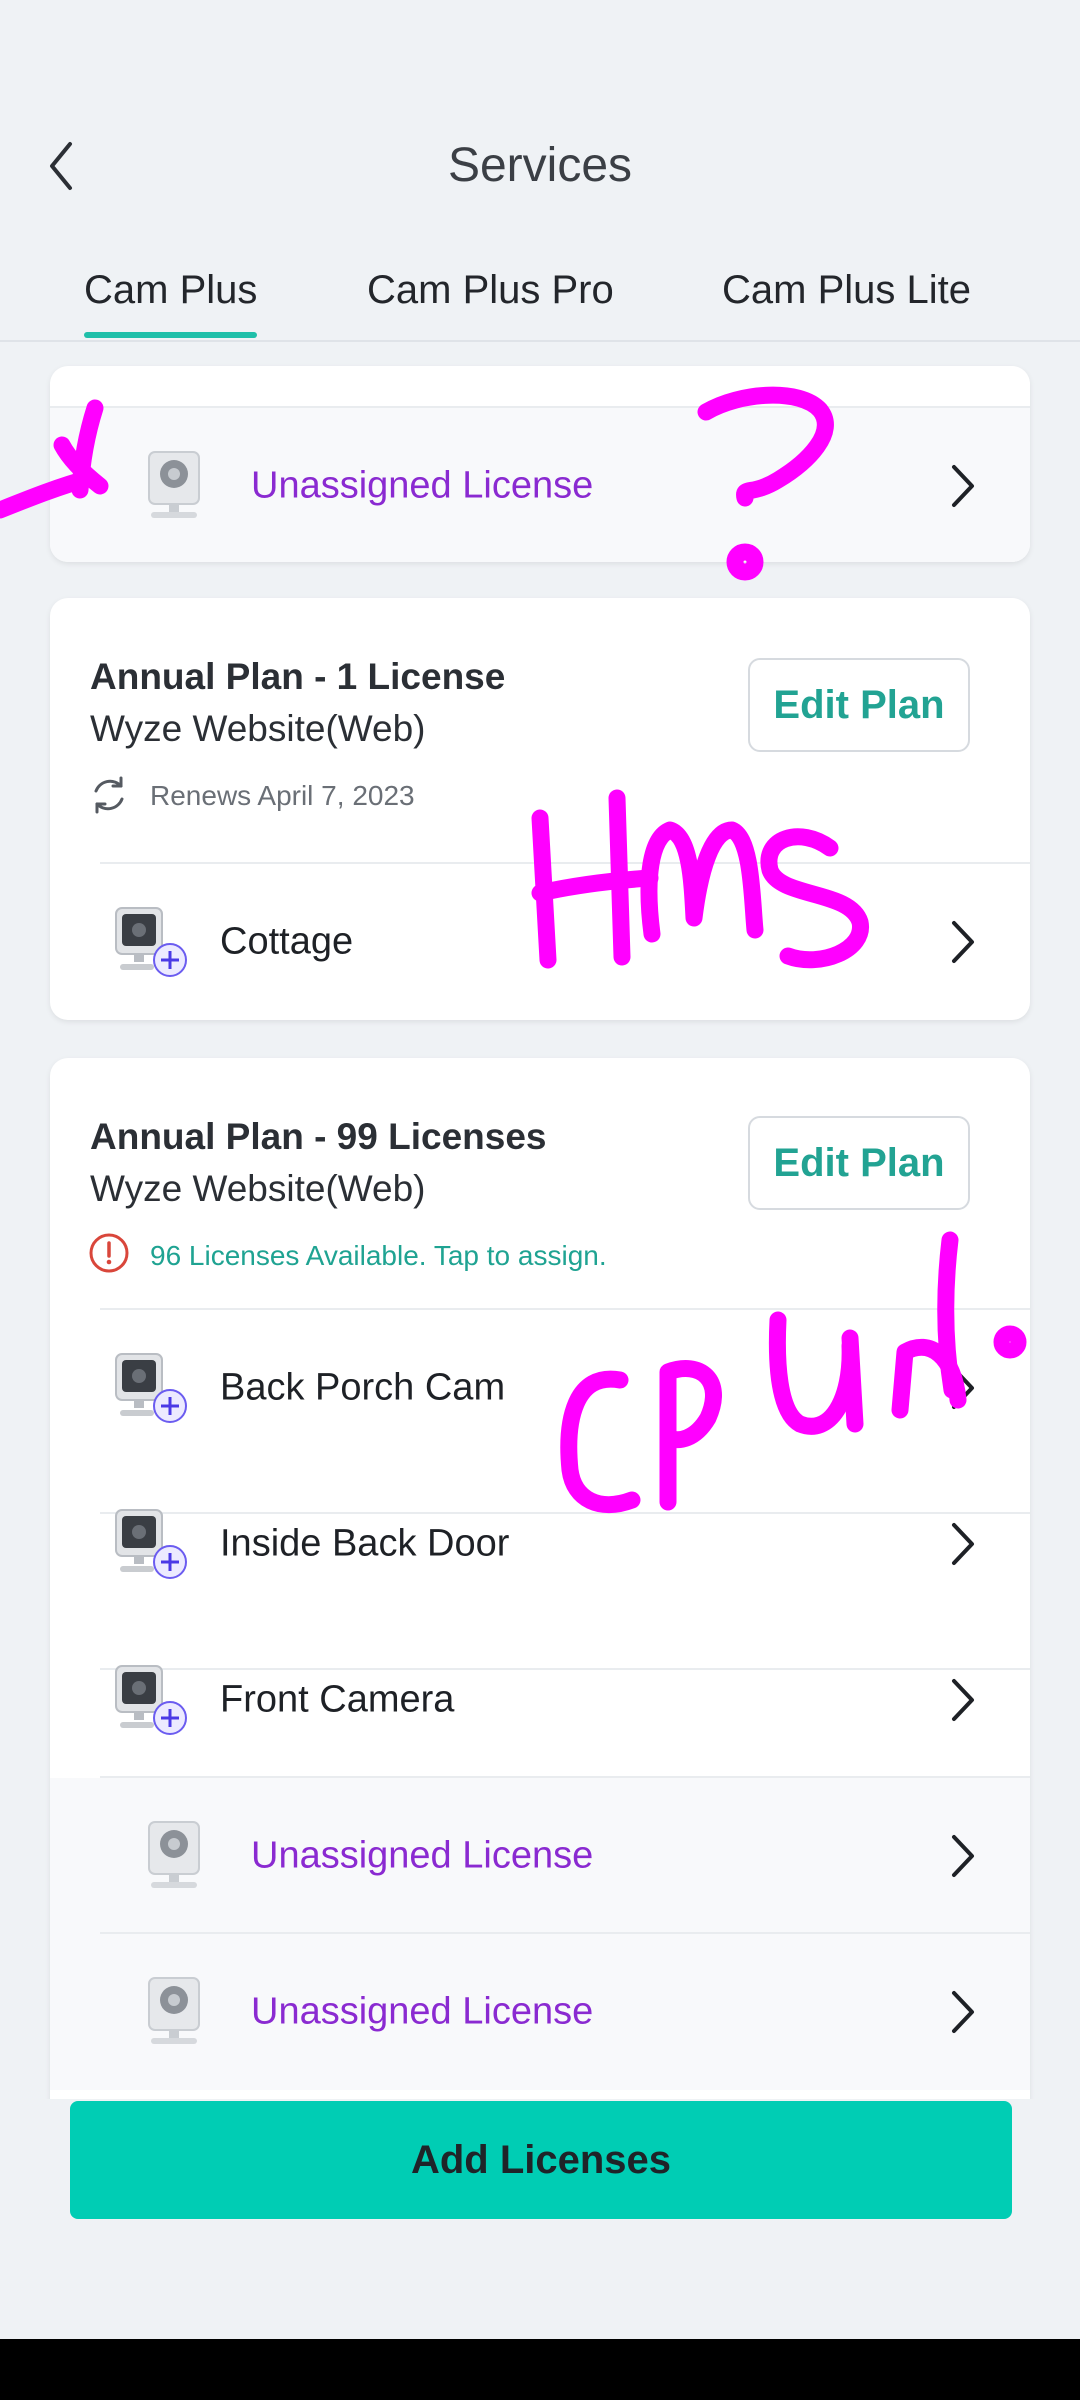  What do you see at coordinates (540, 2369) in the screenshot?
I see `system-nav-bar` at bounding box center [540, 2369].